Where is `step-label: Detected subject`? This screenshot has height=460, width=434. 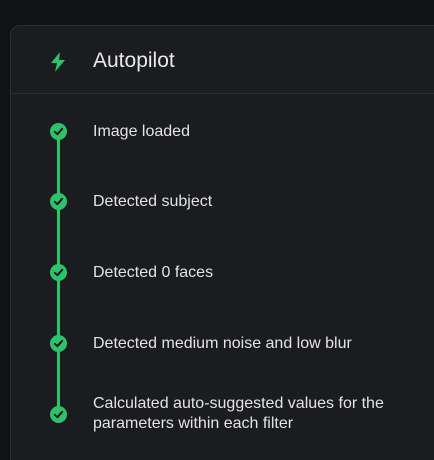 step-label: Detected subject is located at coordinates (153, 201).